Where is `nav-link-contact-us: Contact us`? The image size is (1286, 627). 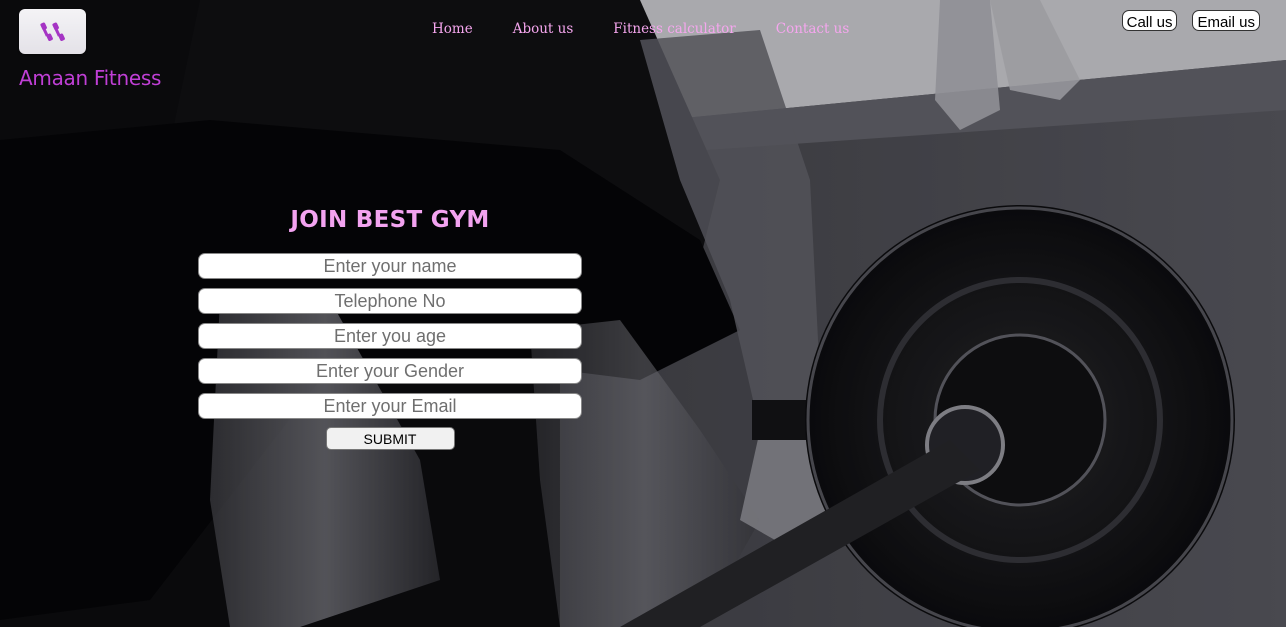 nav-link-contact-us: Contact us is located at coordinates (813, 29).